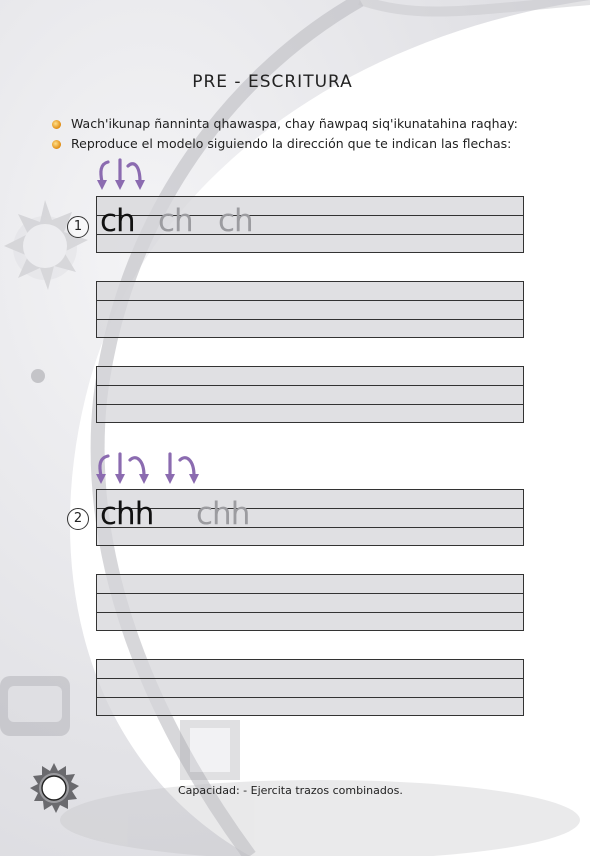  What do you see at coordinates (272, 82) in the screenshot?
I see `page-title: PRE - ESCRITURA` at bounding box center [272, 82].